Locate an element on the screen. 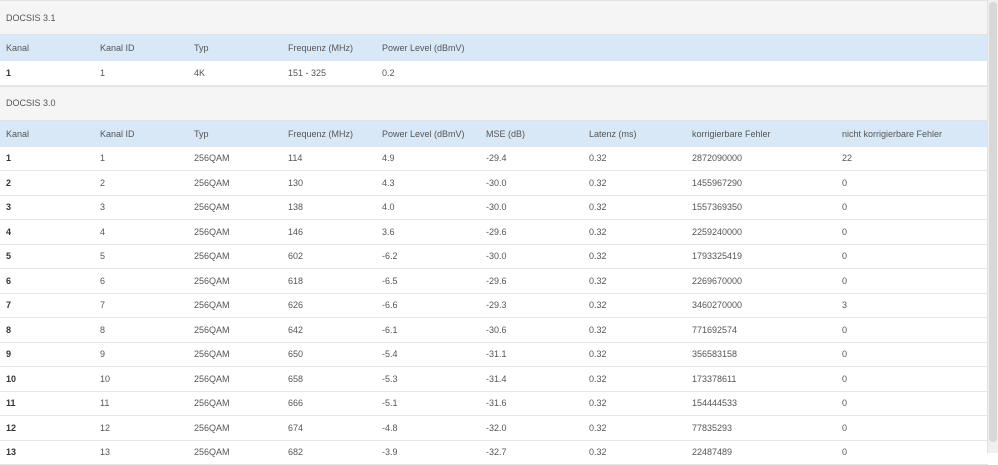  table-row: 1111256QAM666-5.1-31.60.321544445330 is located at coordinates (494, 404).